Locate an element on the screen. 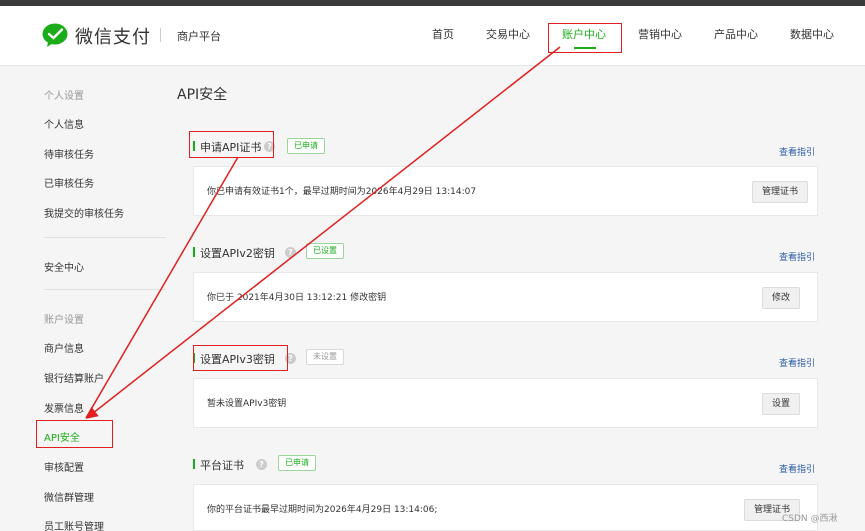 The width and height of the screenshot is (865, 531). annotation-box-api-cert is located at coordinates (231, 144).